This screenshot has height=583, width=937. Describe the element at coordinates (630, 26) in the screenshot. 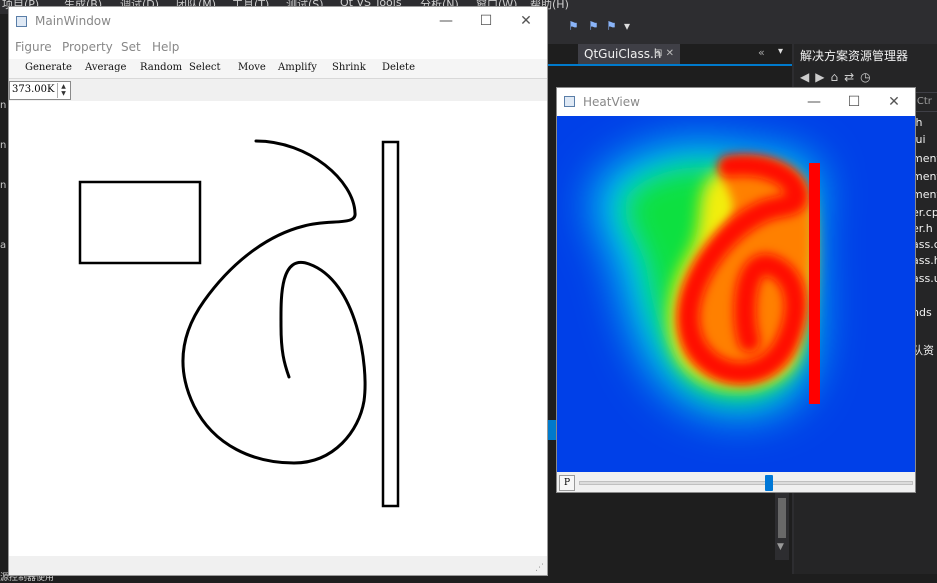

I see `dropdown-icon: ▾` at that location.